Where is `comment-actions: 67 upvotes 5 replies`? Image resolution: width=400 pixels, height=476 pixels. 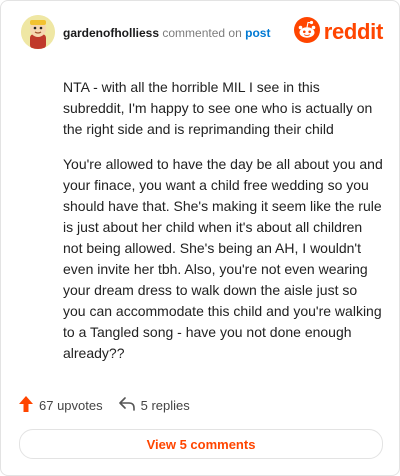
comment-actions: 67 upvotes 5 replies is located at coordinates (112, 405).